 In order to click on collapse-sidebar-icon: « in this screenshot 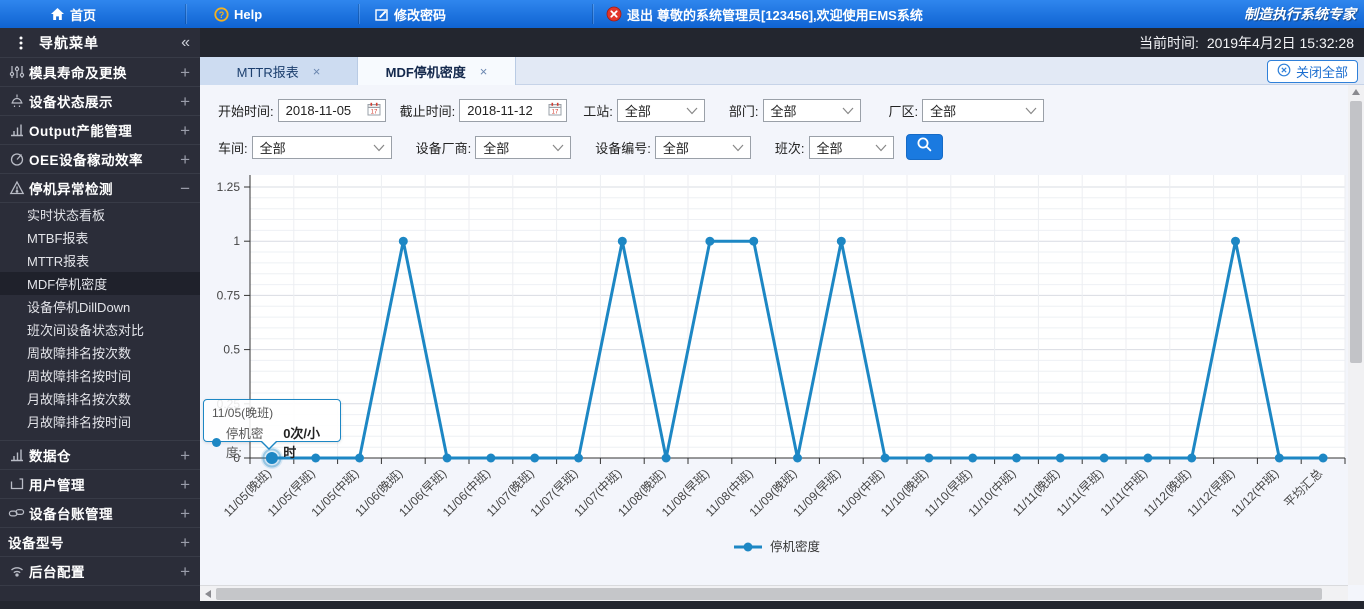, I will do `click(185, 43)`.